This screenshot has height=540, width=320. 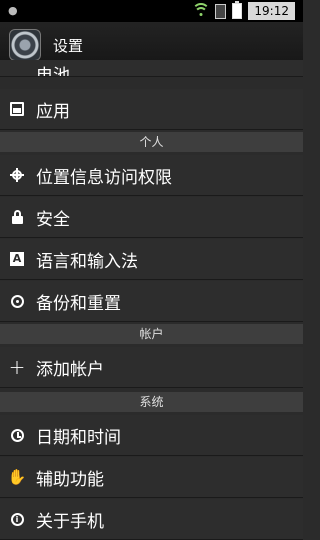 I want to click on section-header-personal: 个人, so click(x=151, y=142).